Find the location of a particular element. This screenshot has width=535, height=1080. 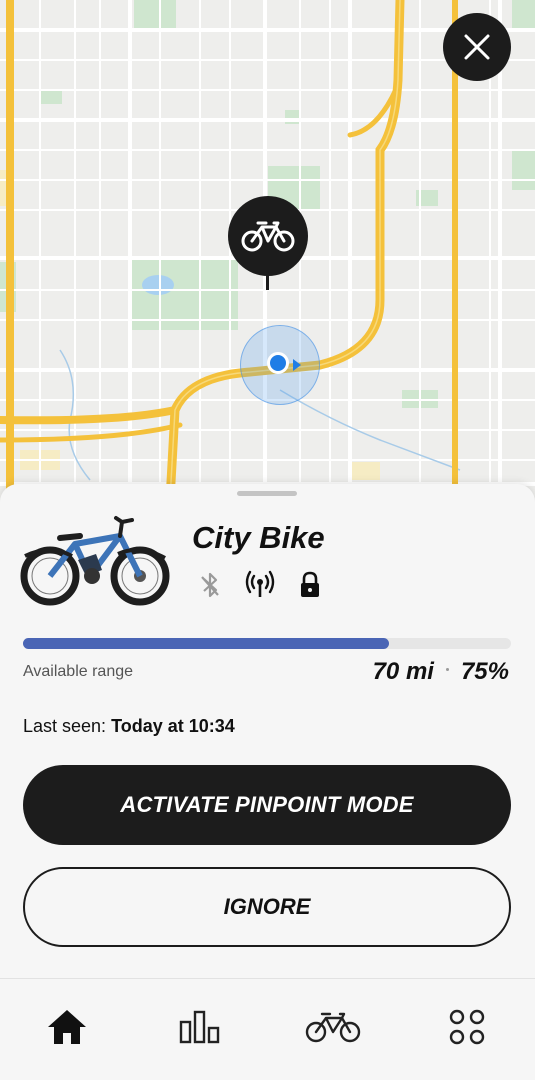

range-progress-bar is located at coordinates (267, 643).